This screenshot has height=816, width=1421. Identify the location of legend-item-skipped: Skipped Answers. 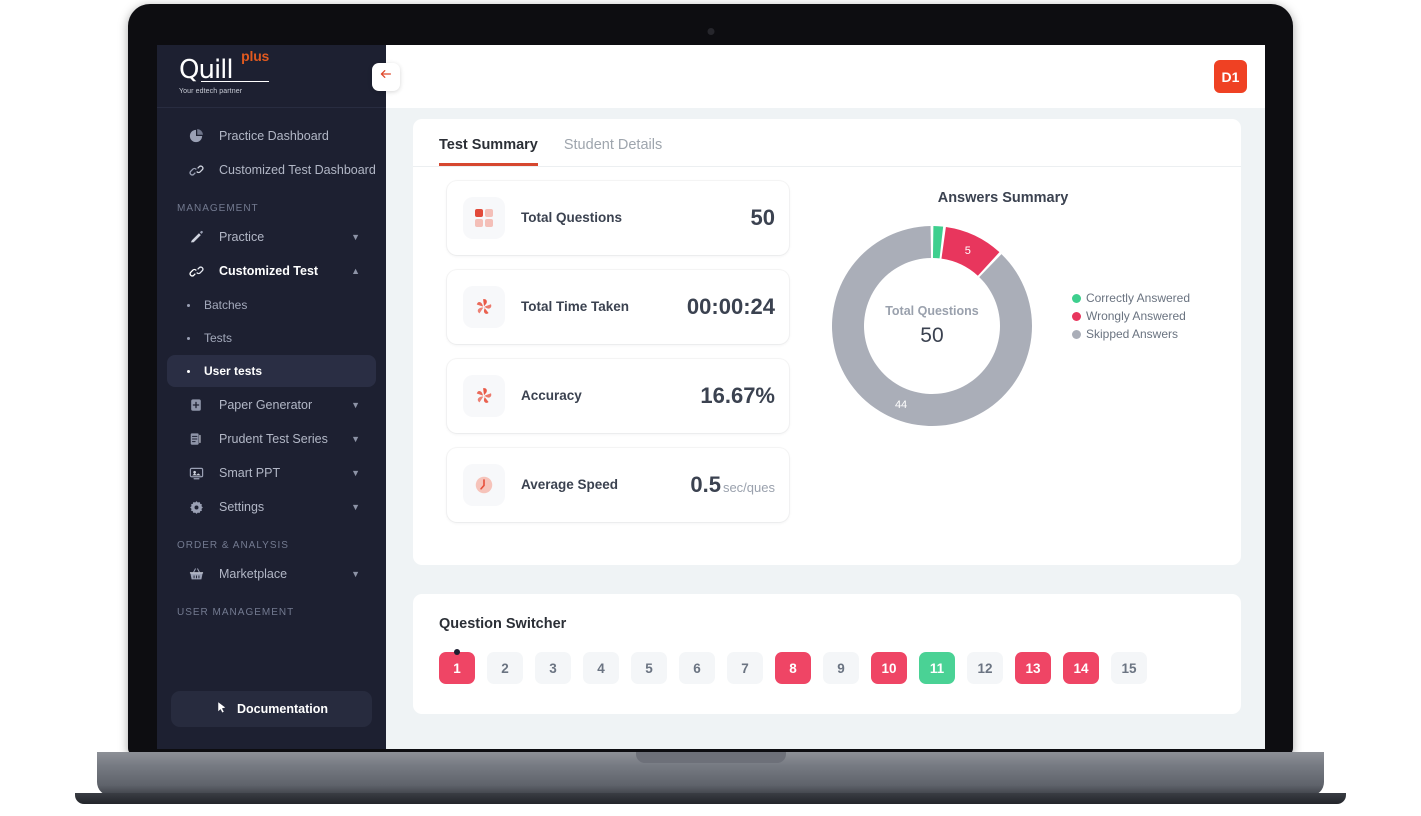
(1130, 334).